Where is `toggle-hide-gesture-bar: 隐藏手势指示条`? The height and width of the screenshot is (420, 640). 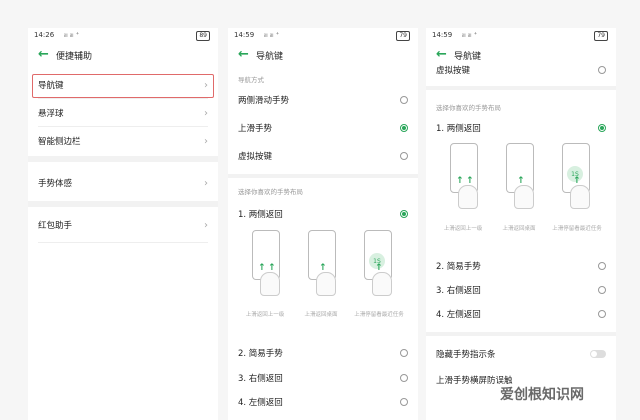
toggle-hide-gesture-bar: 隐藏手势指示条 is located at coordinates (521, 354).